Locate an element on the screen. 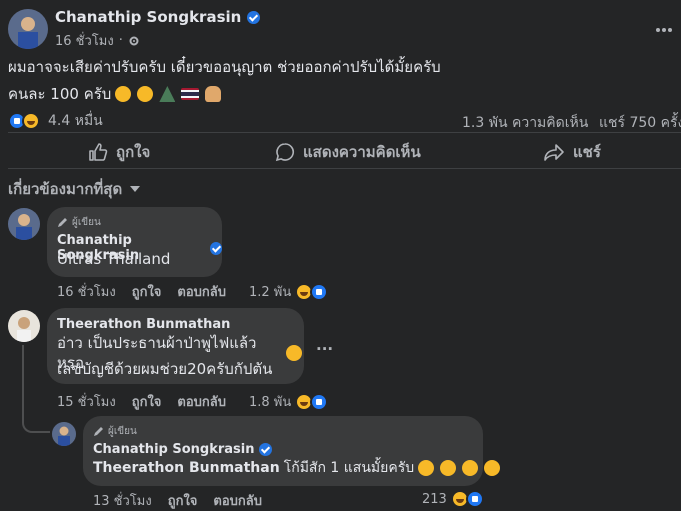 Image resolution: width=681 pixels, height=511 pixels. comment-author-name: Theerathon Bunmathan is located at coordinates (143, 324).